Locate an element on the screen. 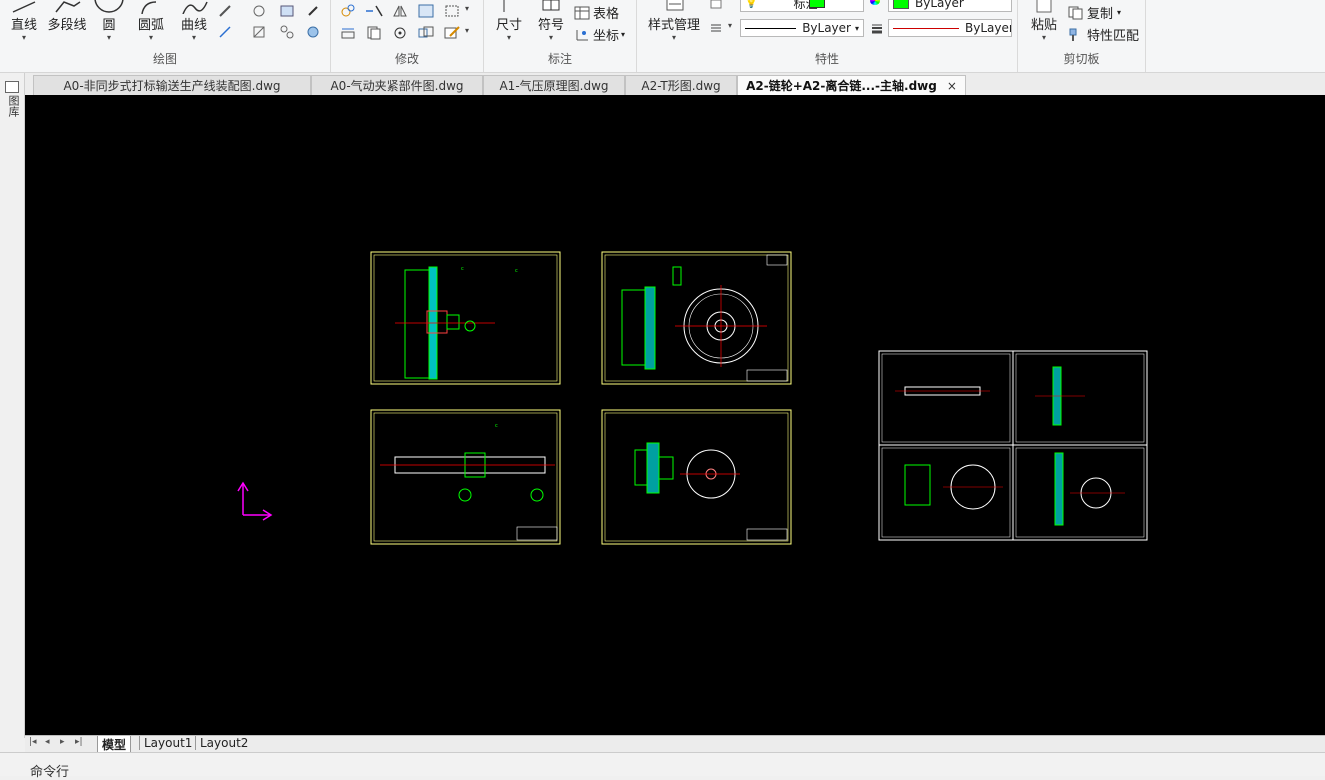 This screenshot has width=1325, height=780. linetype-sample is located at coordinates (771, 28).